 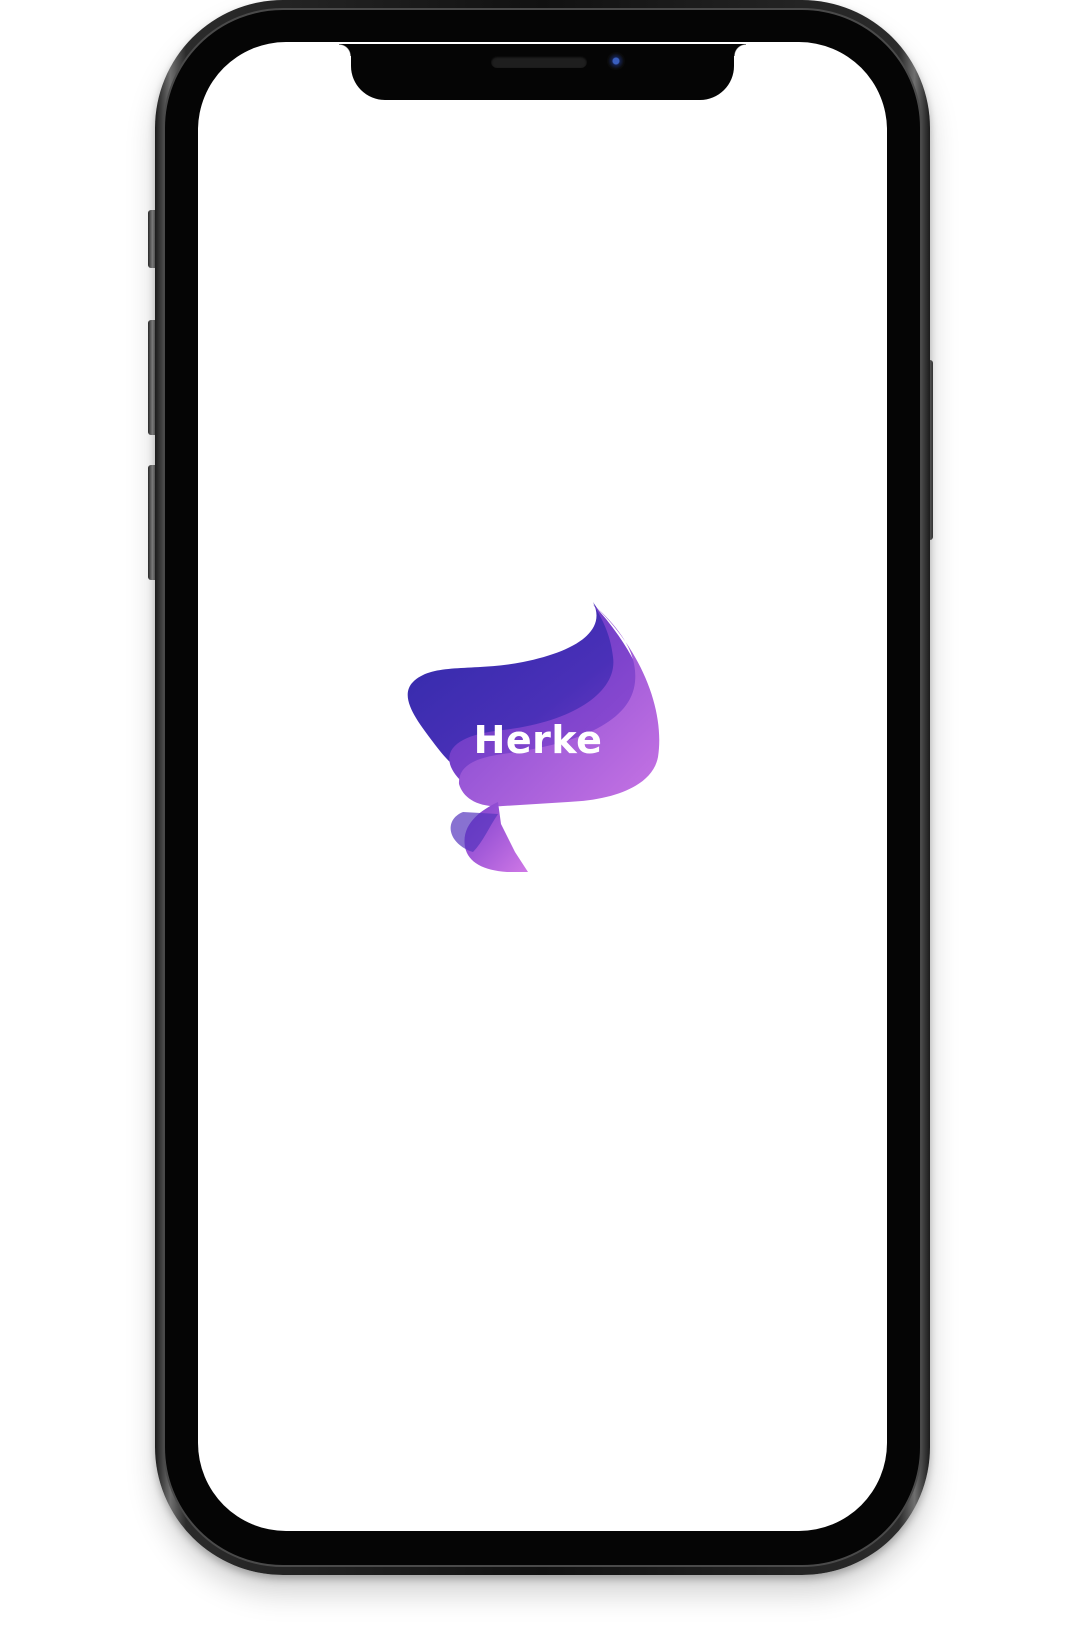 I want to click on front-camera-icon, so click(x=616, y=61).